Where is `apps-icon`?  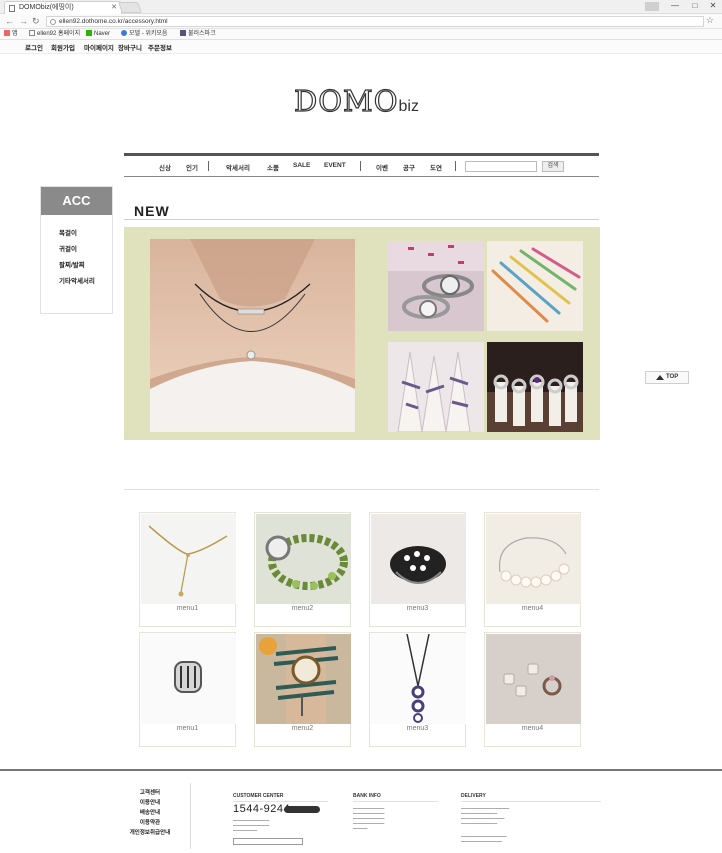 apps-icon is located at coordinates (7, 33).